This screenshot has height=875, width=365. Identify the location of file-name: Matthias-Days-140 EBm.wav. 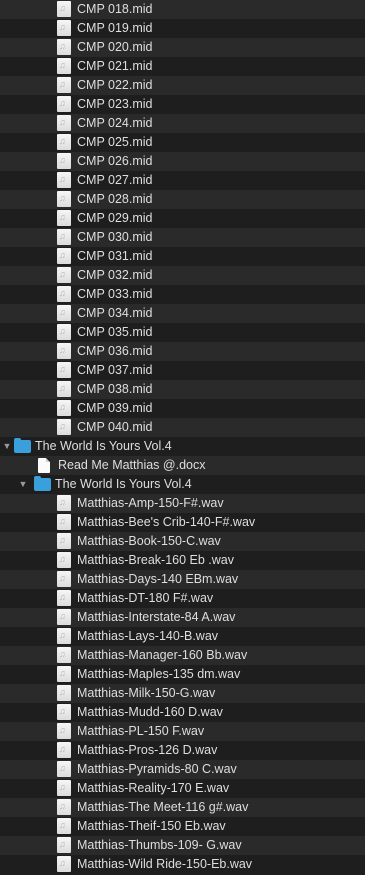
(158, 579).